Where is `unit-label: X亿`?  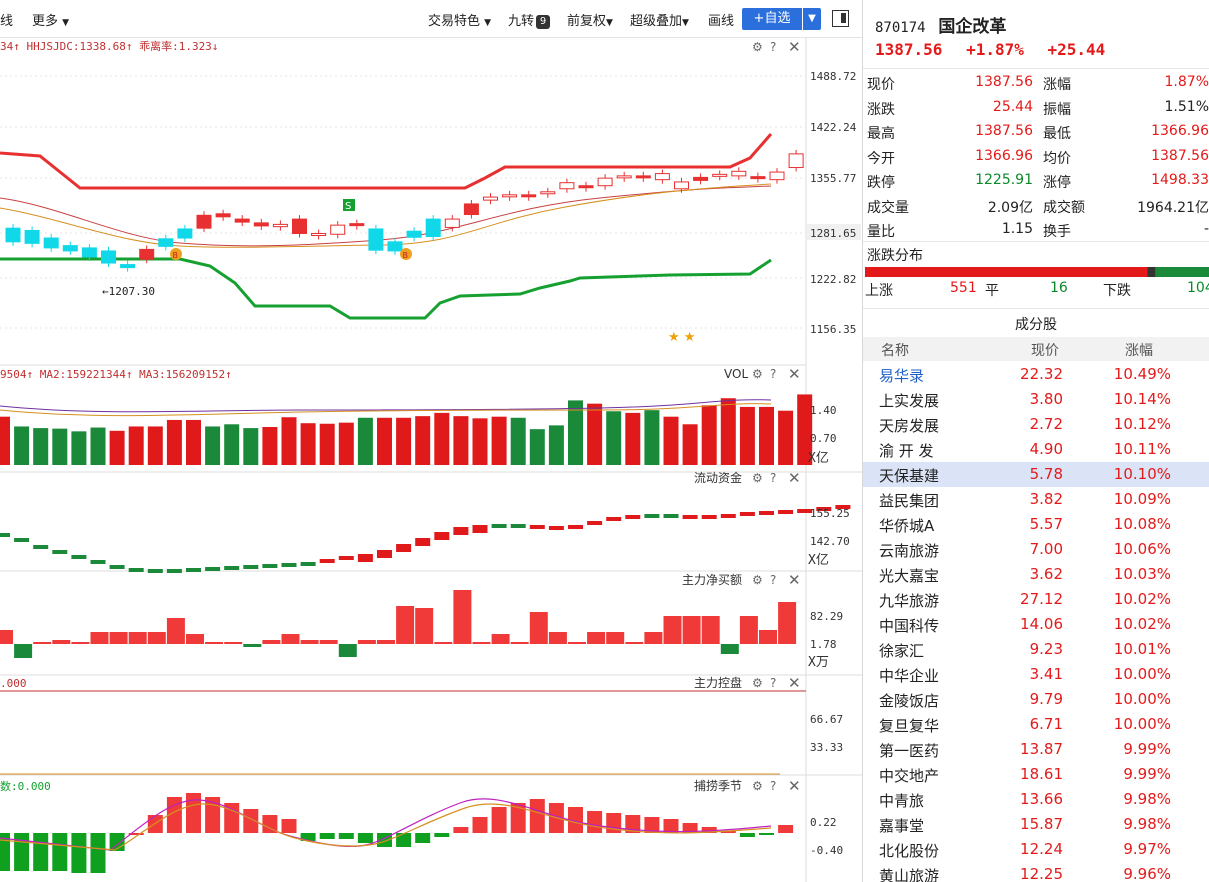
unit-label: X亿 is located at coordinates (818, 560).